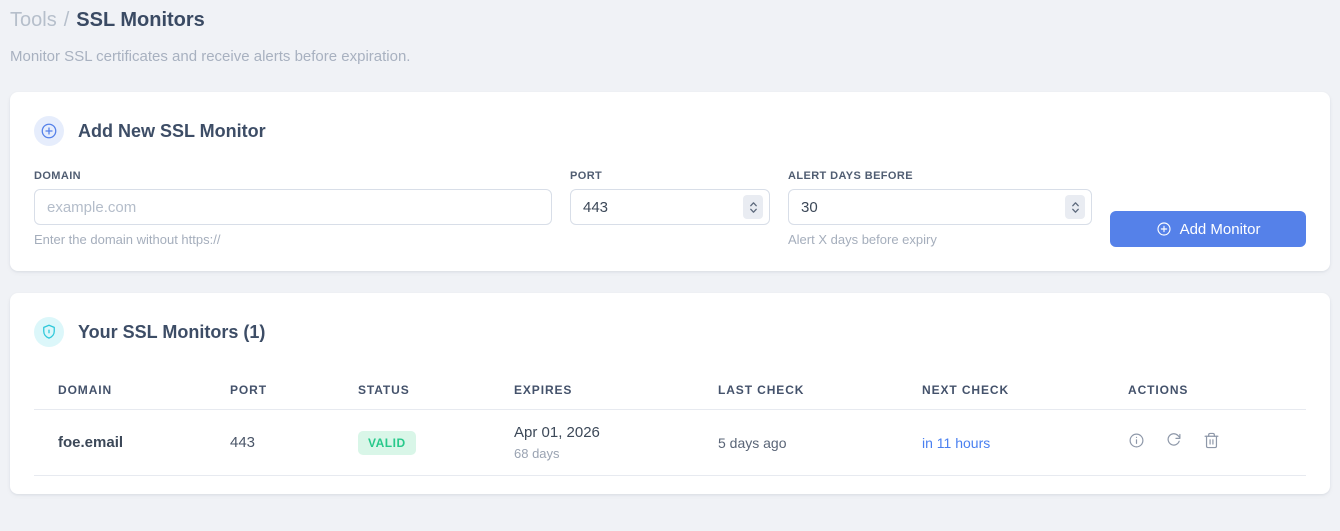 The height and width of the screenshot is (531, 1340). I want to click on col-header-last-check: LAST CHECK, so click(796, 390).